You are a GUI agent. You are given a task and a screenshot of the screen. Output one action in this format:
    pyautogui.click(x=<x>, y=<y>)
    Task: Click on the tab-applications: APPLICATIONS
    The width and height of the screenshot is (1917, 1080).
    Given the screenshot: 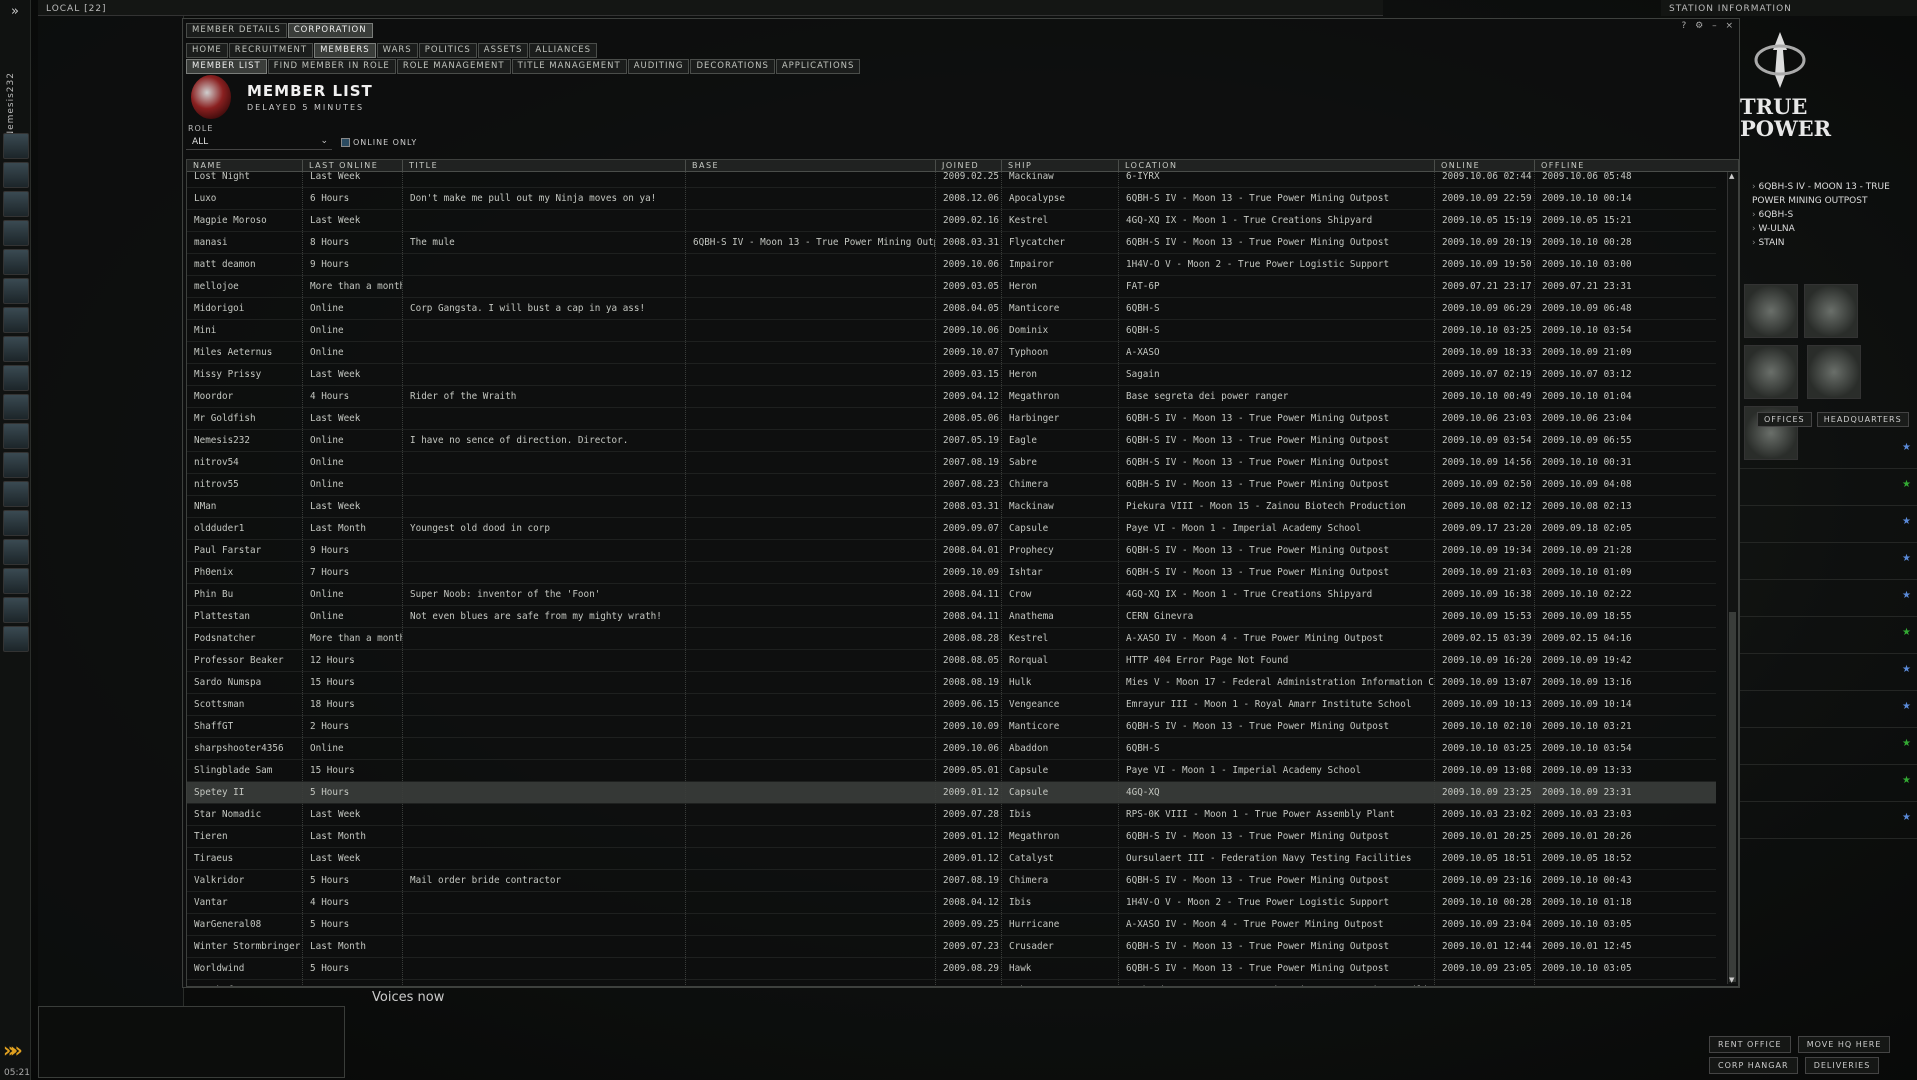 What is the action you would take?
    pyautogui.click(x=818, y=66)
    